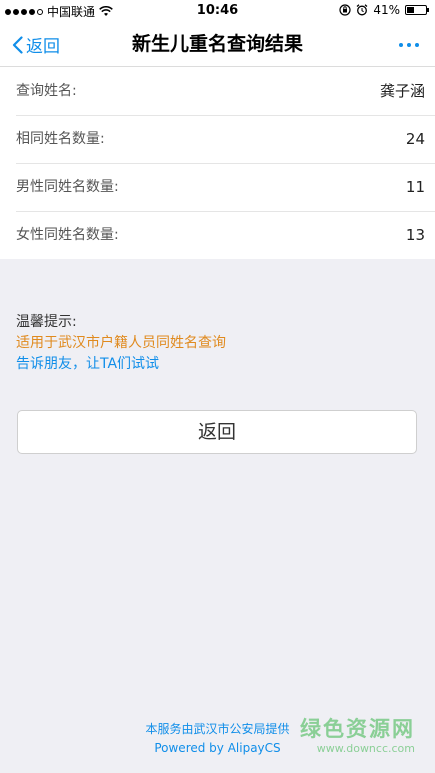 This screenshot has height=773, width=435. Describe the element at coordinates (357, 729) in the screenshot. I see `watermark-main: 绿色资源网` at that location.